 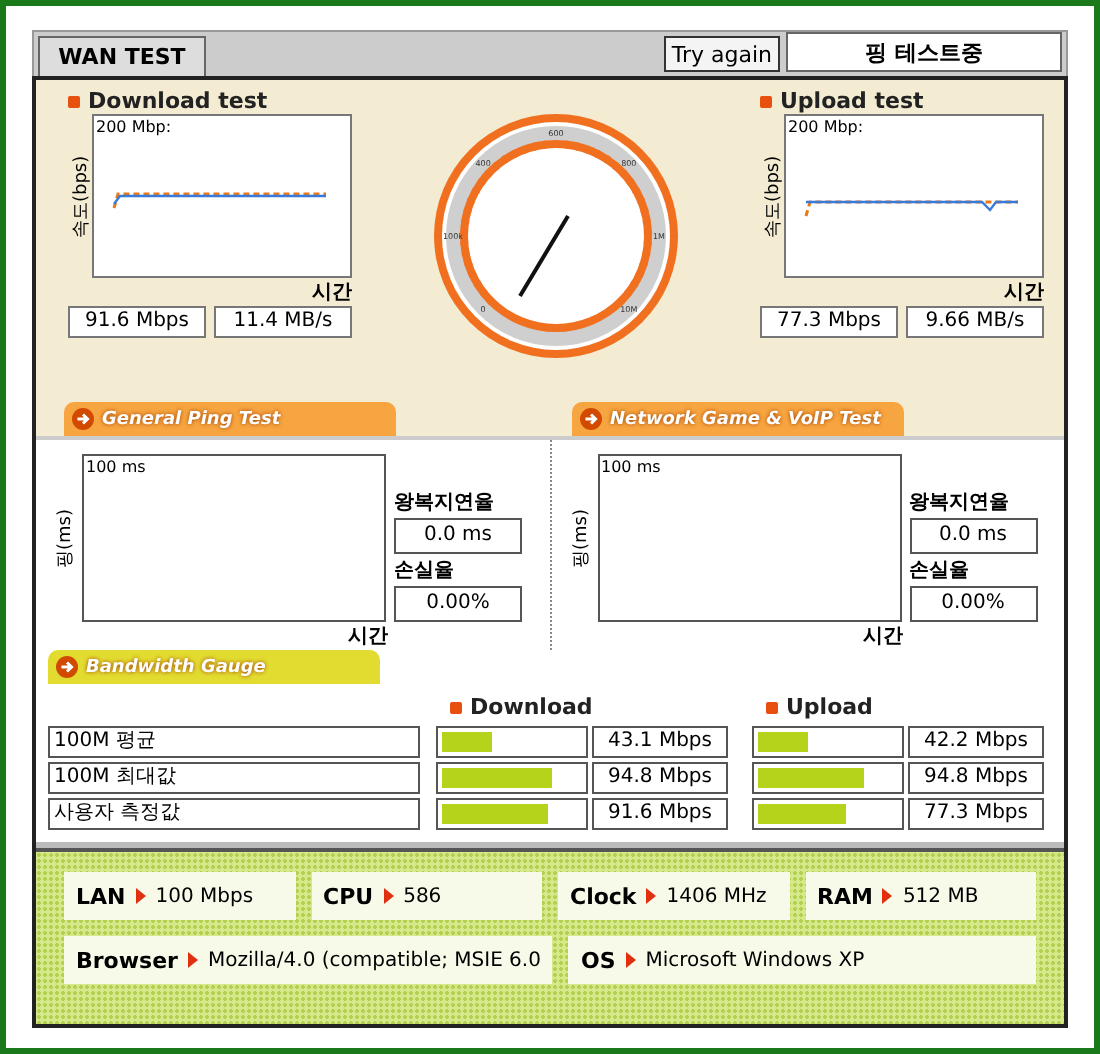 I want to click on bandwidth-value: 77.3 Mbps, so click(x=976, y=814).